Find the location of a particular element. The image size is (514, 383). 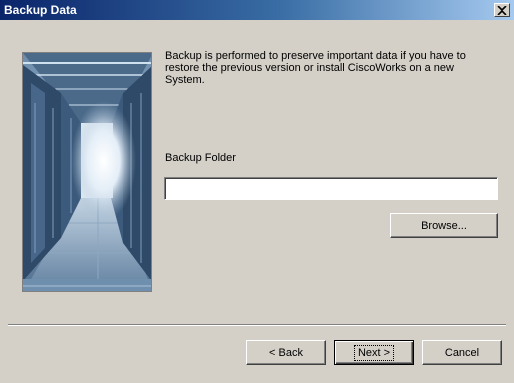

back-button-label: < Back is located at coordinates (286, 352).